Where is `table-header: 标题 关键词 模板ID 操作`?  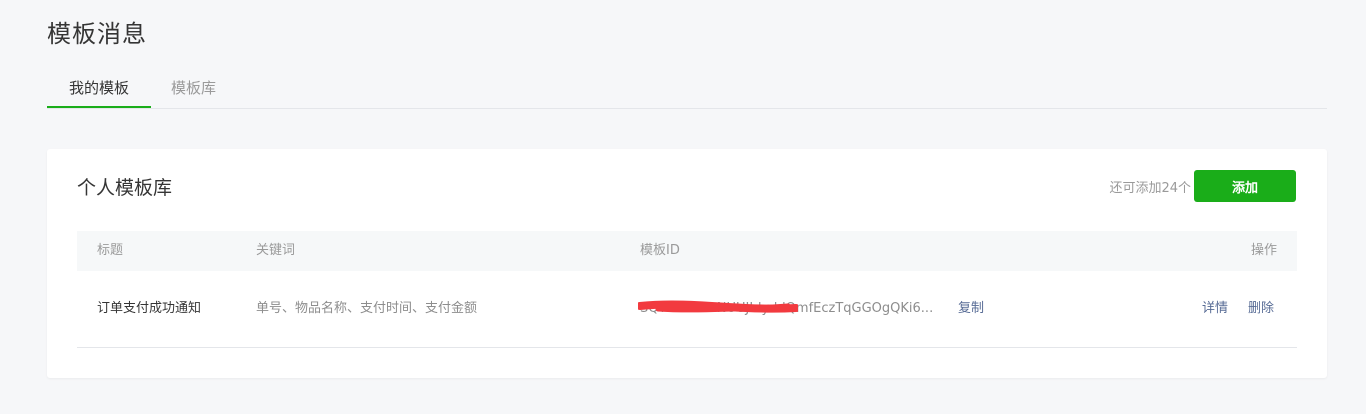 table-header: 标题 关键词 模板ID 操作 is located at coordinates (687, 251).